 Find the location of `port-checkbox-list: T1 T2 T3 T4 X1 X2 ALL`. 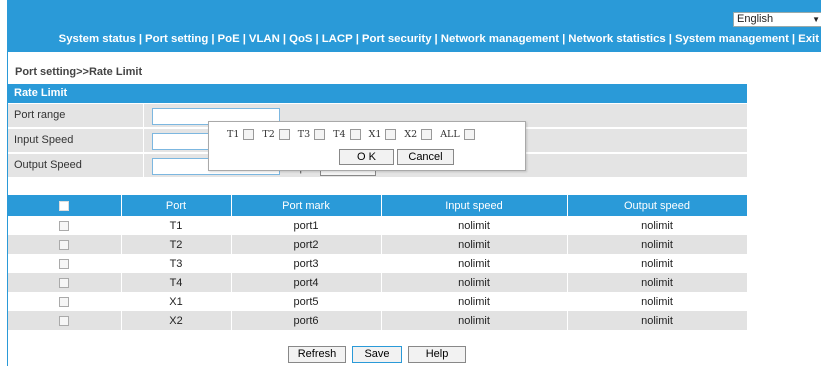

port-checkbox-list: T1 T2 T3 T4 X1 X2 ALL is located at coordinates (355, 134).